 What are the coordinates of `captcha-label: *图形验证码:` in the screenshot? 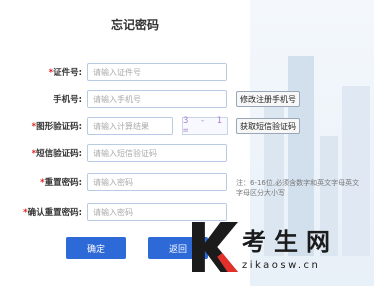 It's located at (56, 127).